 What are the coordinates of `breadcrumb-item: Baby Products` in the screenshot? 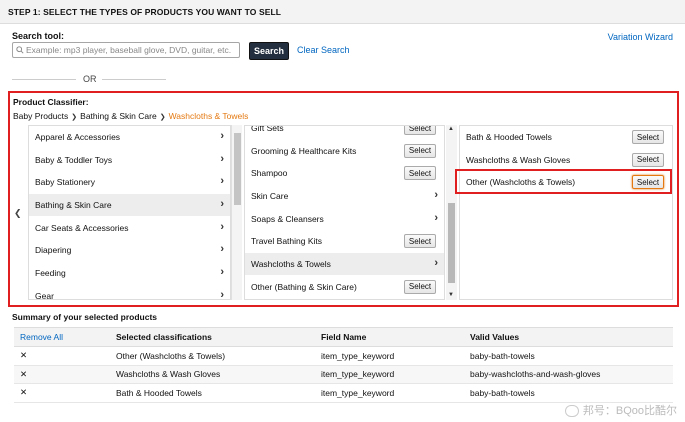 It's located at (40, 116).